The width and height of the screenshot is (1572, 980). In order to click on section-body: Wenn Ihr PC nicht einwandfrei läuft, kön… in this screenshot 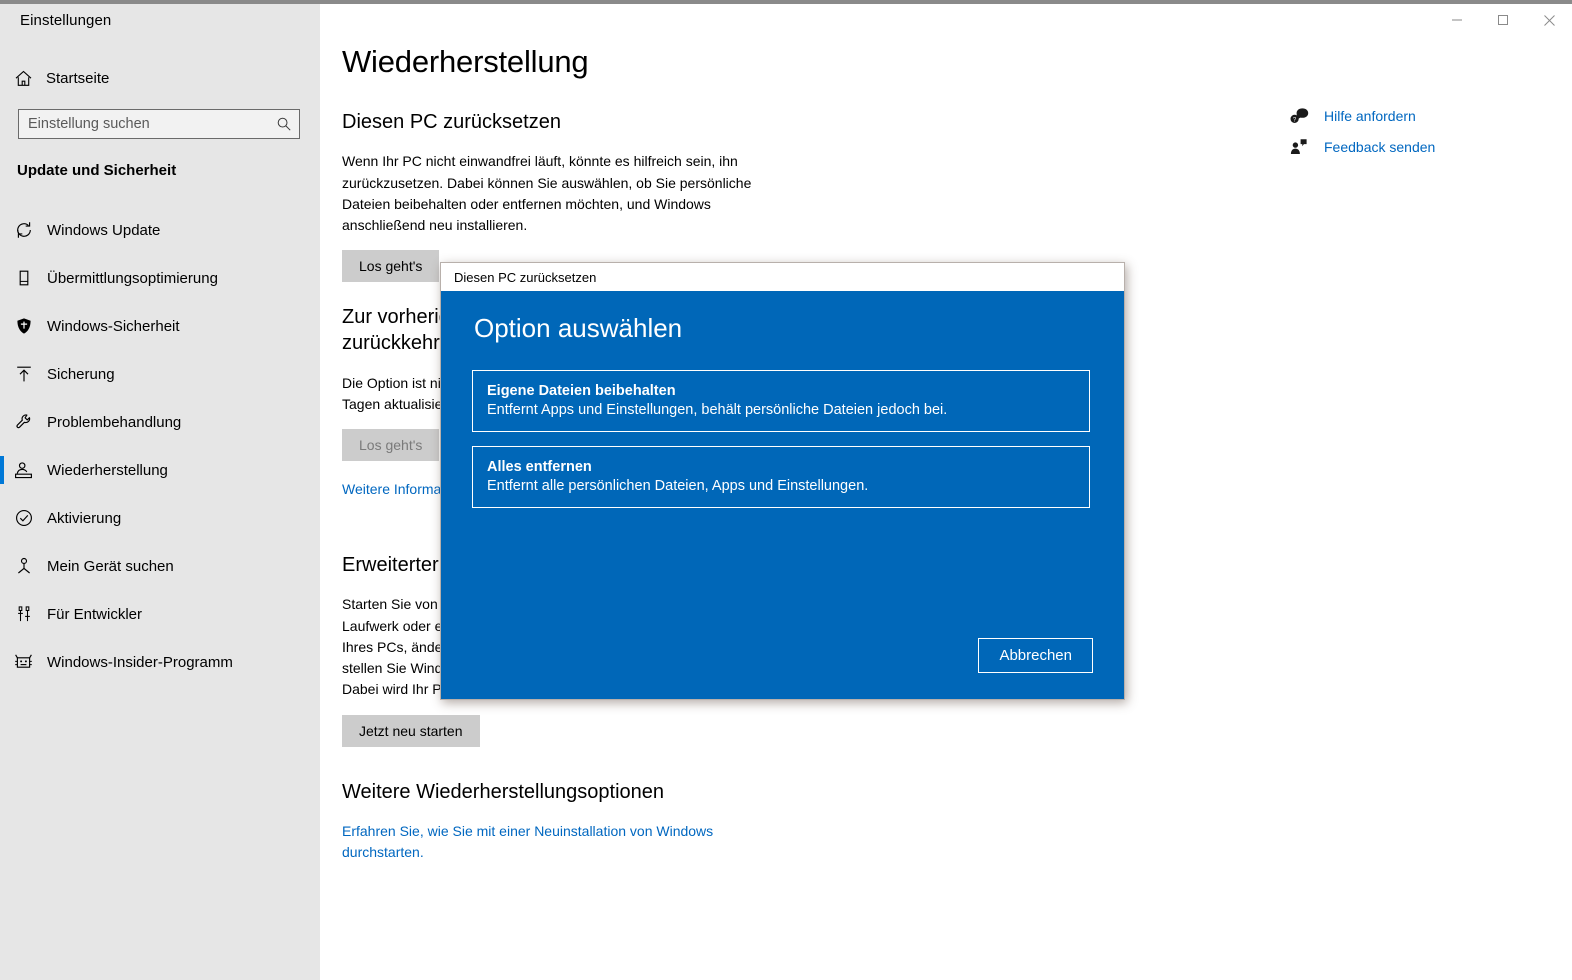, I will do `click(547, 193)`.